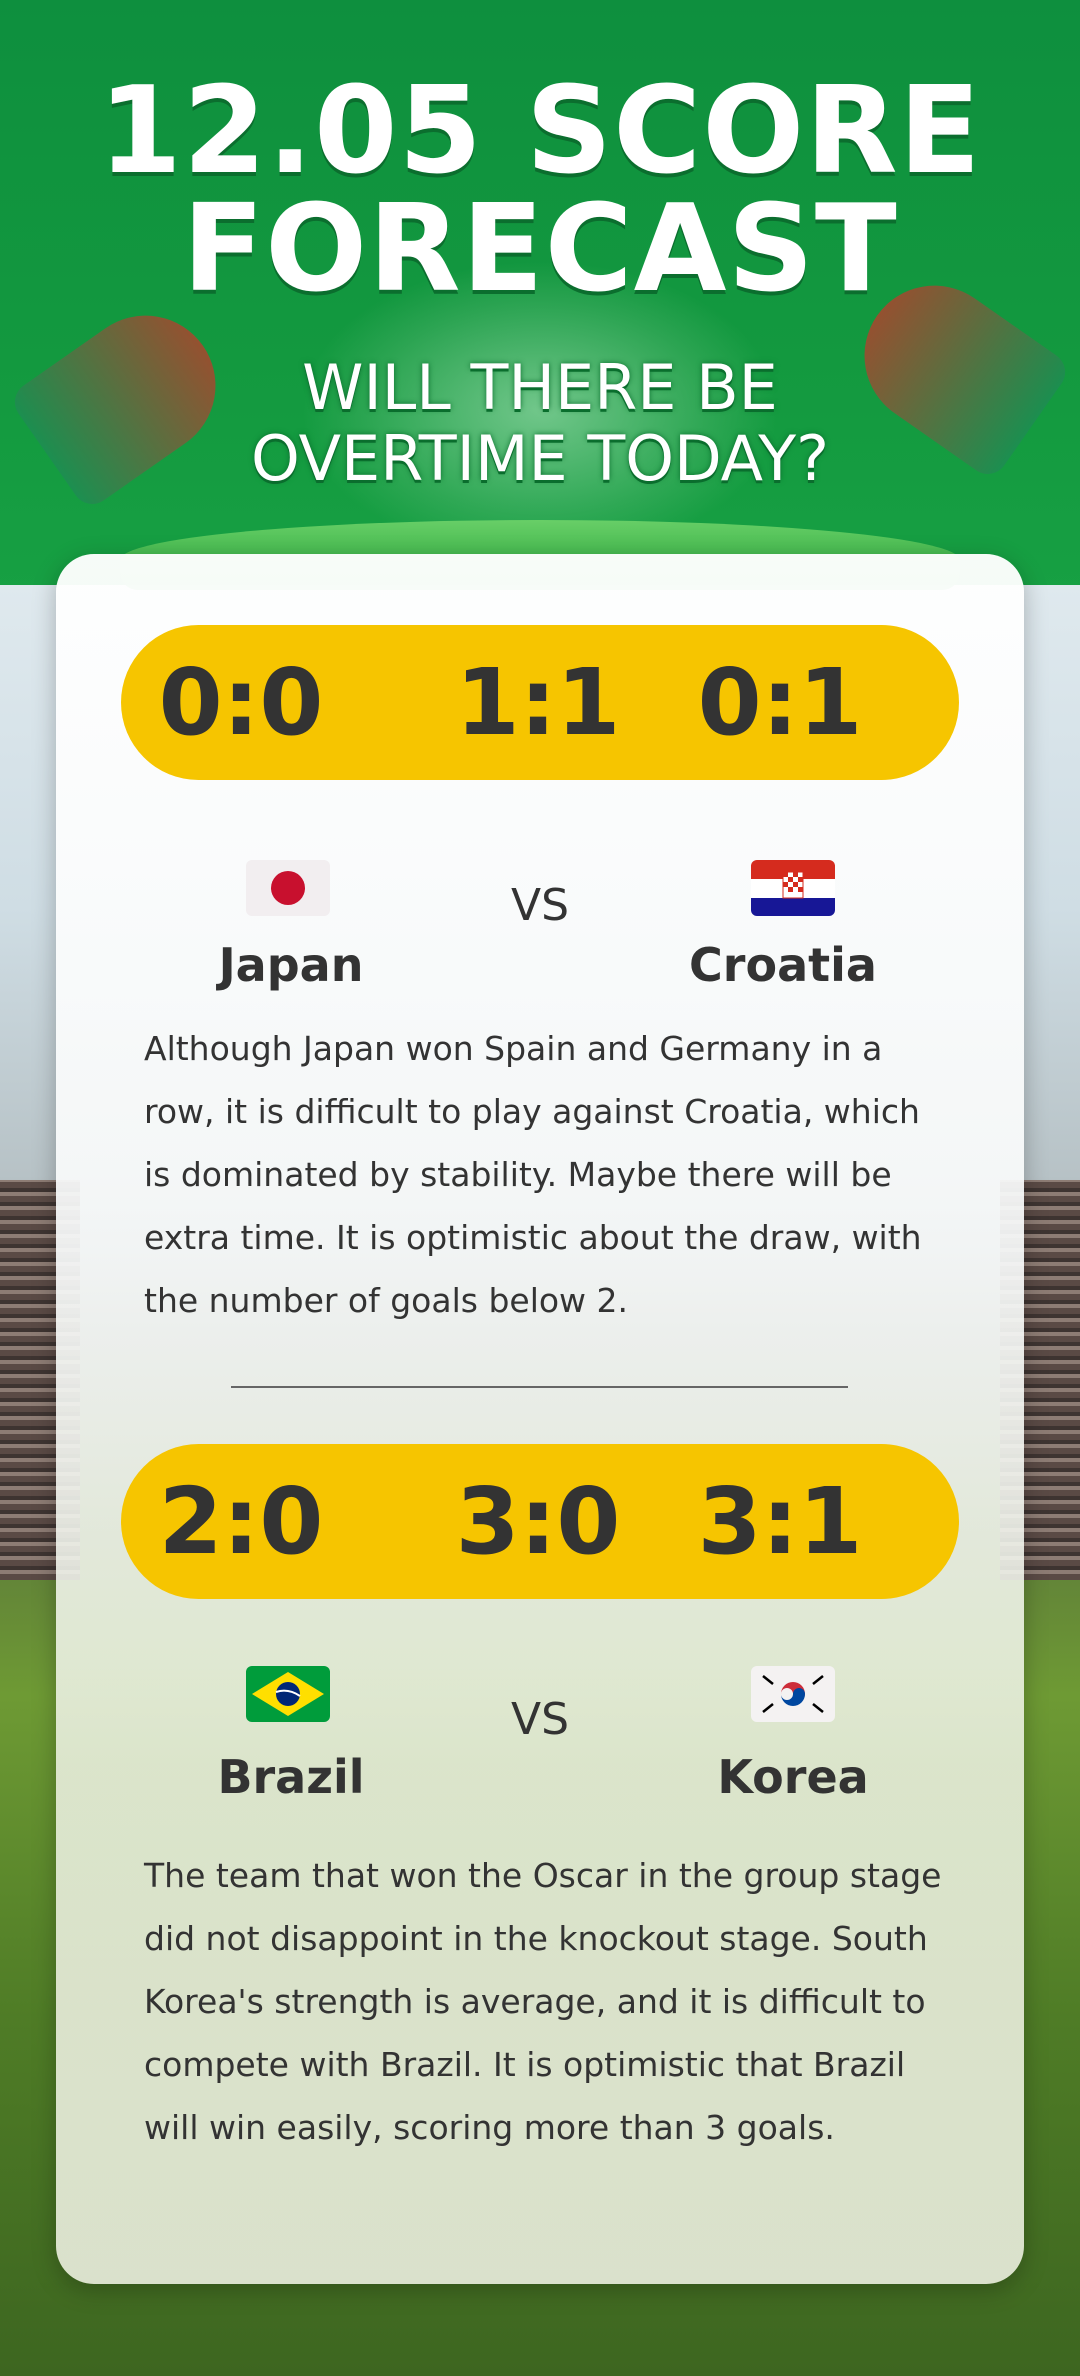 This screenshot has height=2376, width=1080. I want to click on score-option: 3:1, so click(780, 1521).